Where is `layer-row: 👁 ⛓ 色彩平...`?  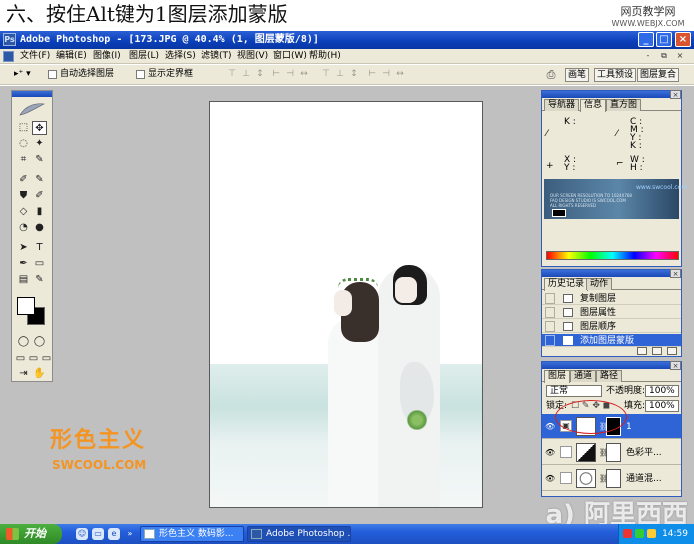 layer-row: 👁 ⛓ 色彩平... is located at coordinates (611, 452).